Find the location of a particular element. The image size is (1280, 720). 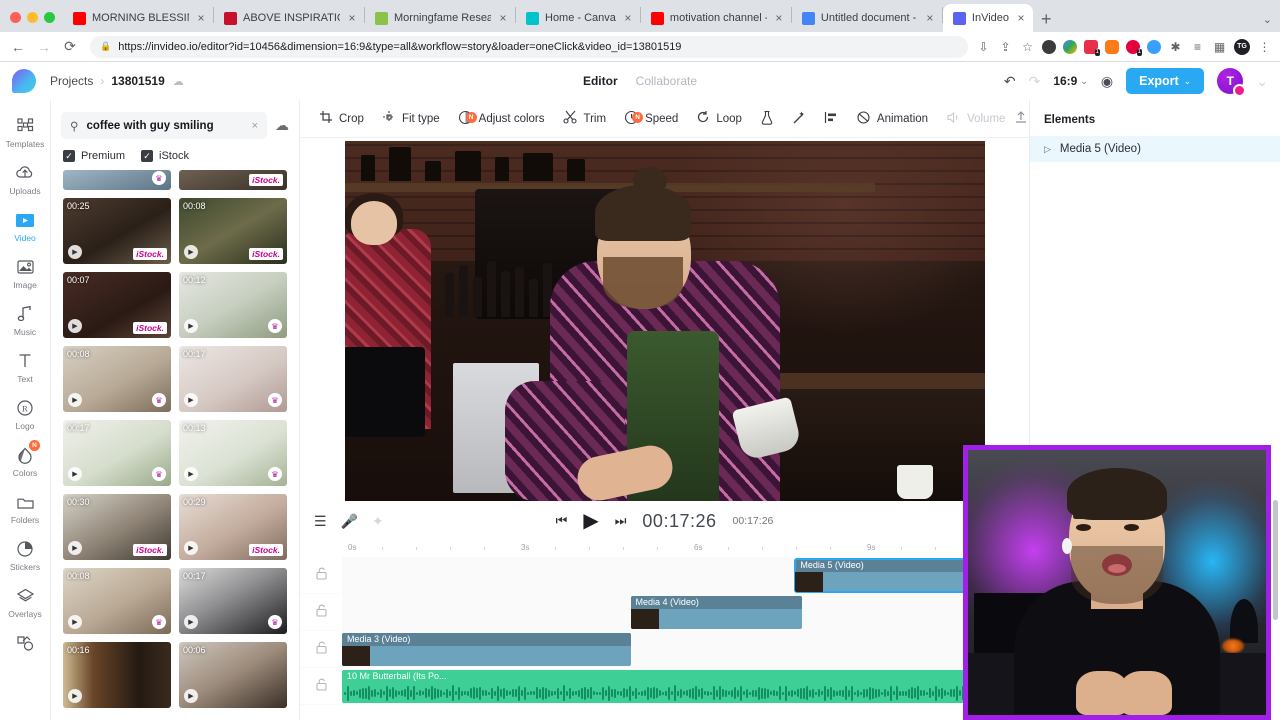

extension-d-icon is located at coordinates (1112, 46).